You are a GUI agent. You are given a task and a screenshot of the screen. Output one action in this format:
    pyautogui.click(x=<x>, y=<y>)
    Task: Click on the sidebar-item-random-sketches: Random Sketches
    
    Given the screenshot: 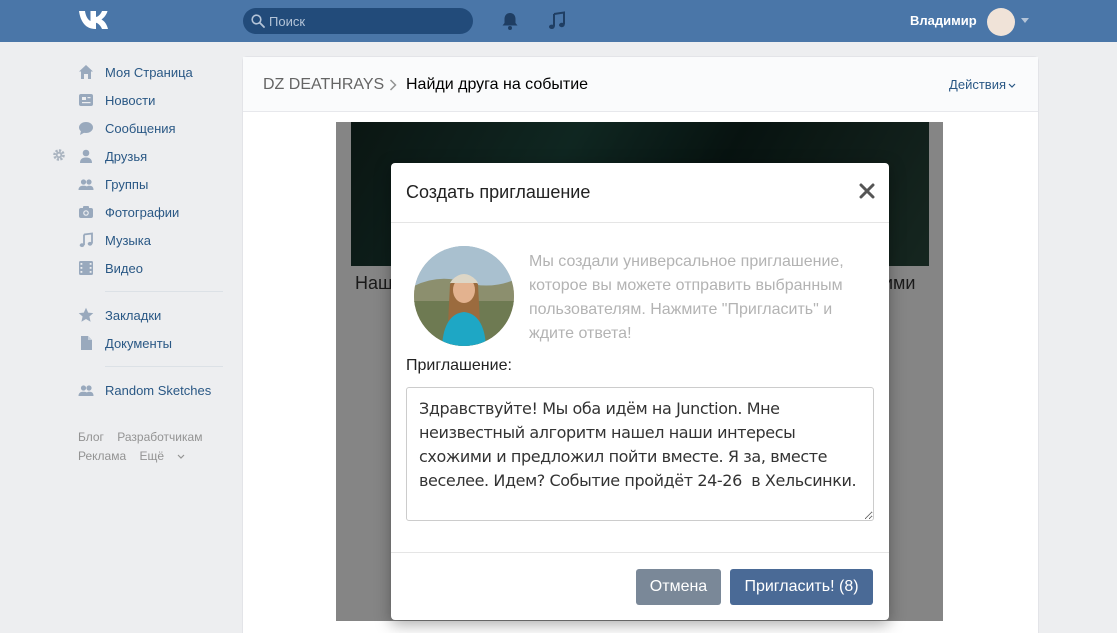 What is the action you would take?
    pyautogui.click(x=150, y=390)
    